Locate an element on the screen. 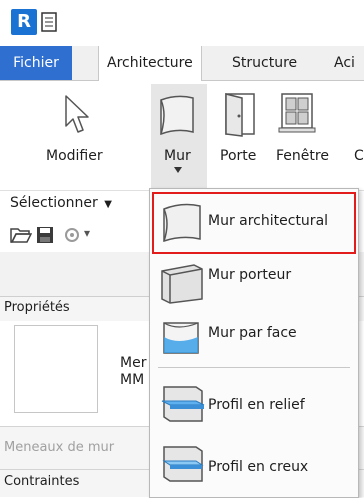 The image size is (364, 498). cursor-arrow-icon is located at coordinates (75, 115).